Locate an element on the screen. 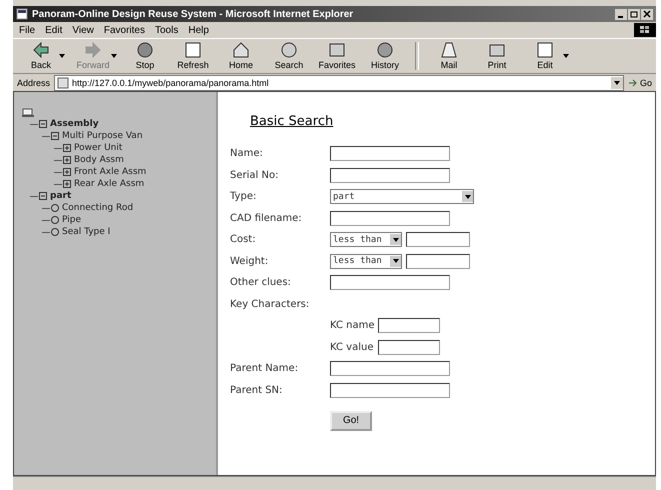 Image resolution: width=661 pixels, height=490 pixels. toolbar-button: Stop is located at coordinates (145, 56).